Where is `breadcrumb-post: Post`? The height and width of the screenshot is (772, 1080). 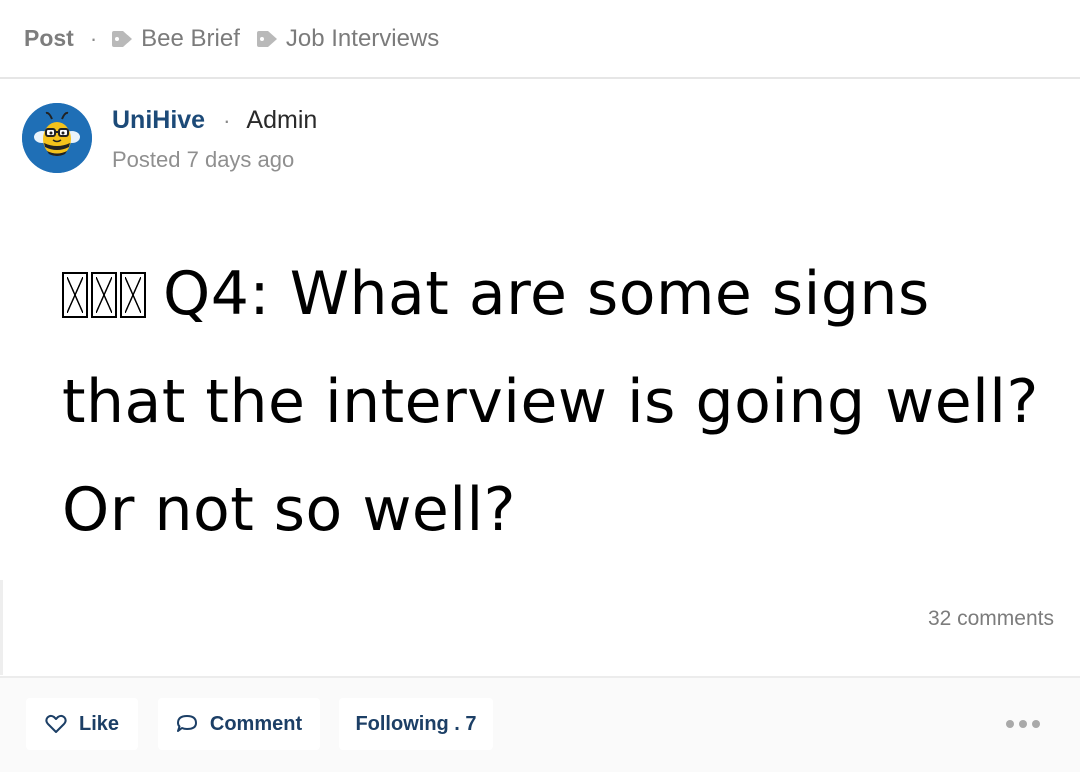 breadcrumb-post: Post is located at coordinates (49, 38).